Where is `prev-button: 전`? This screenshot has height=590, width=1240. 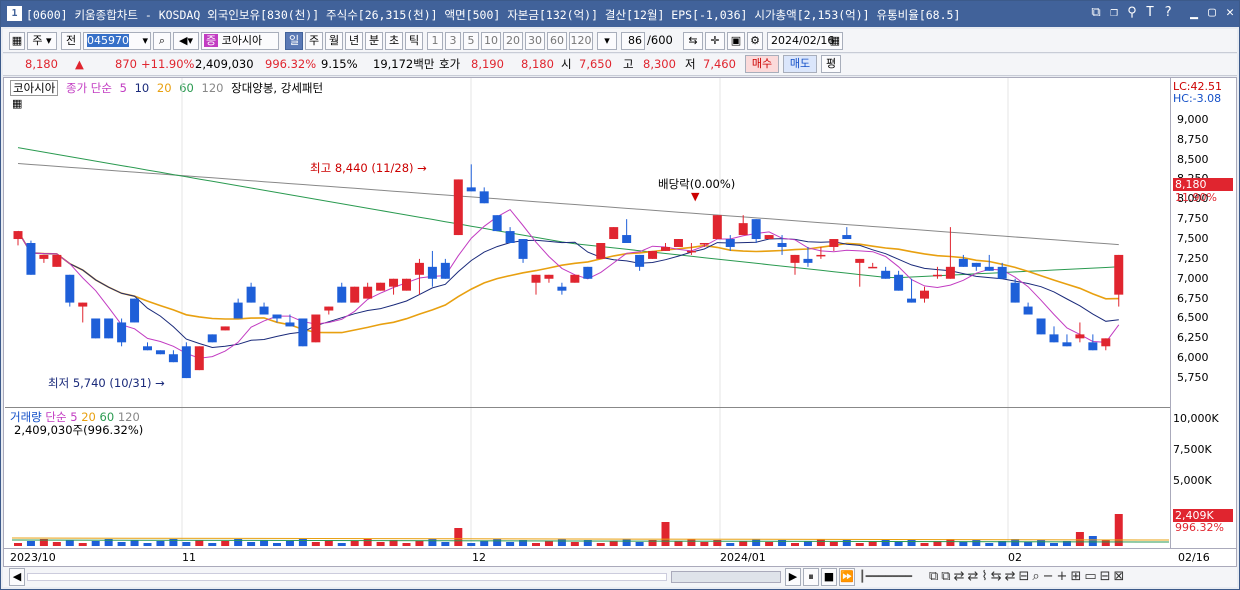
prev-button: 전 is located at coordinates (71, 41).